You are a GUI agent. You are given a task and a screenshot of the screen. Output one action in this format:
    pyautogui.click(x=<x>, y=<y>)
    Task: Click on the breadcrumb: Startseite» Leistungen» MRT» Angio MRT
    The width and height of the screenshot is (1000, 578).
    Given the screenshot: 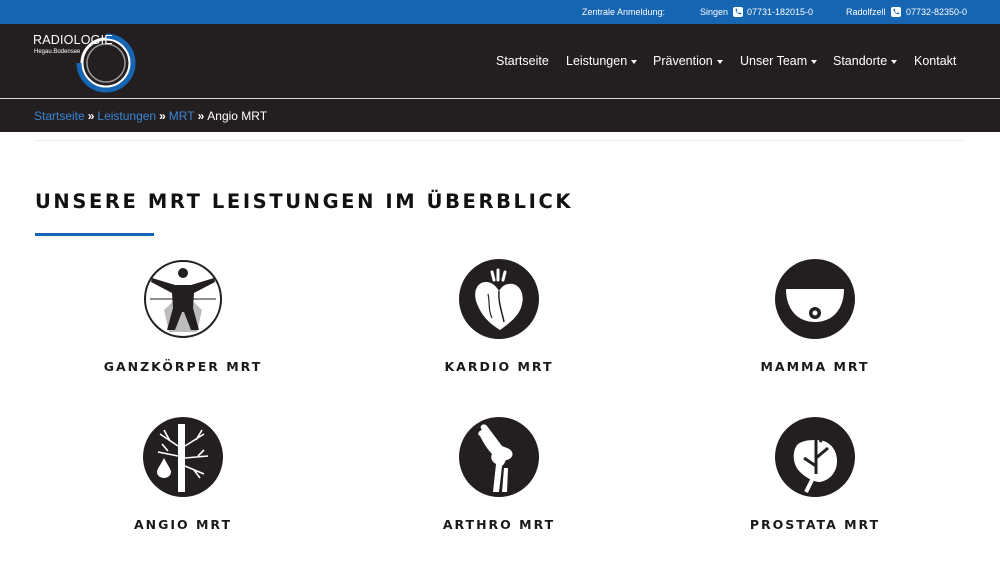 What is the action you would take?
    pyautogui.click(x=150, y=116)
    